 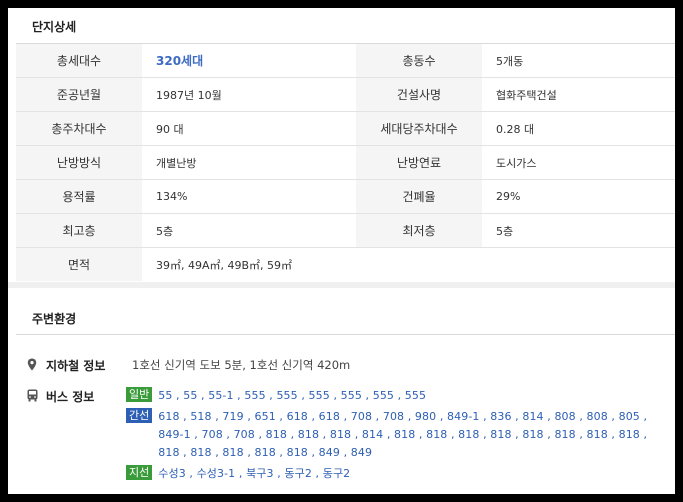 I want to click on subway-info-text: 1호선 신기역 도보 5분, 1호선 신기역 420m, so click(x=241, y=365).